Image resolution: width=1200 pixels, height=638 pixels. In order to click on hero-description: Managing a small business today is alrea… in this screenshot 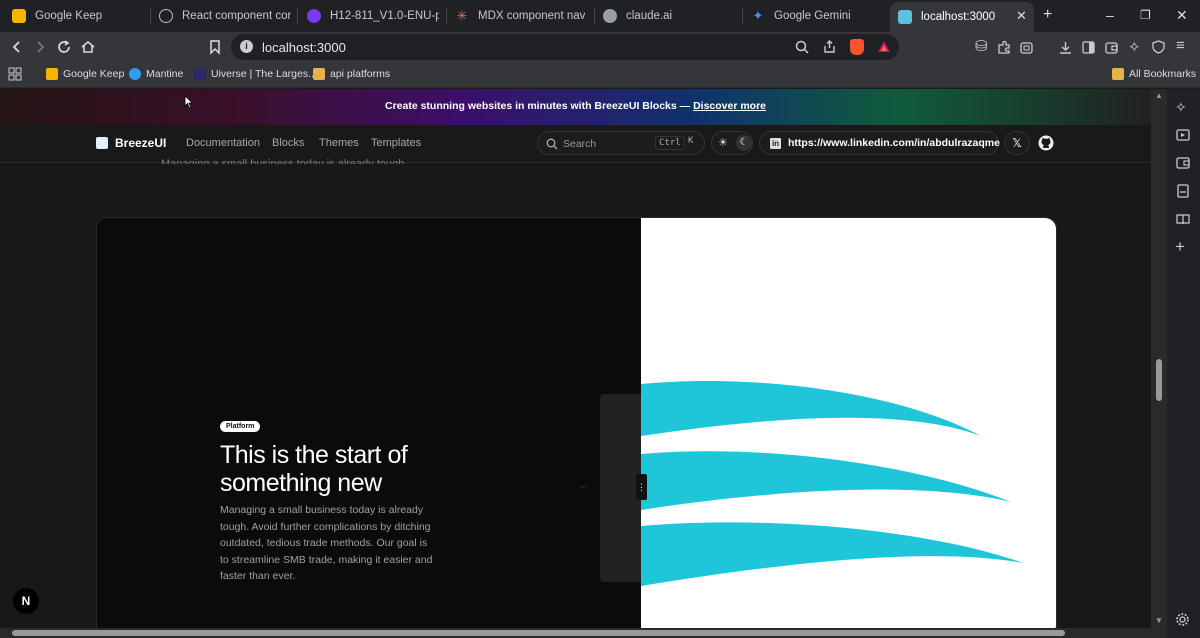, I will do `click(326, 543)`.